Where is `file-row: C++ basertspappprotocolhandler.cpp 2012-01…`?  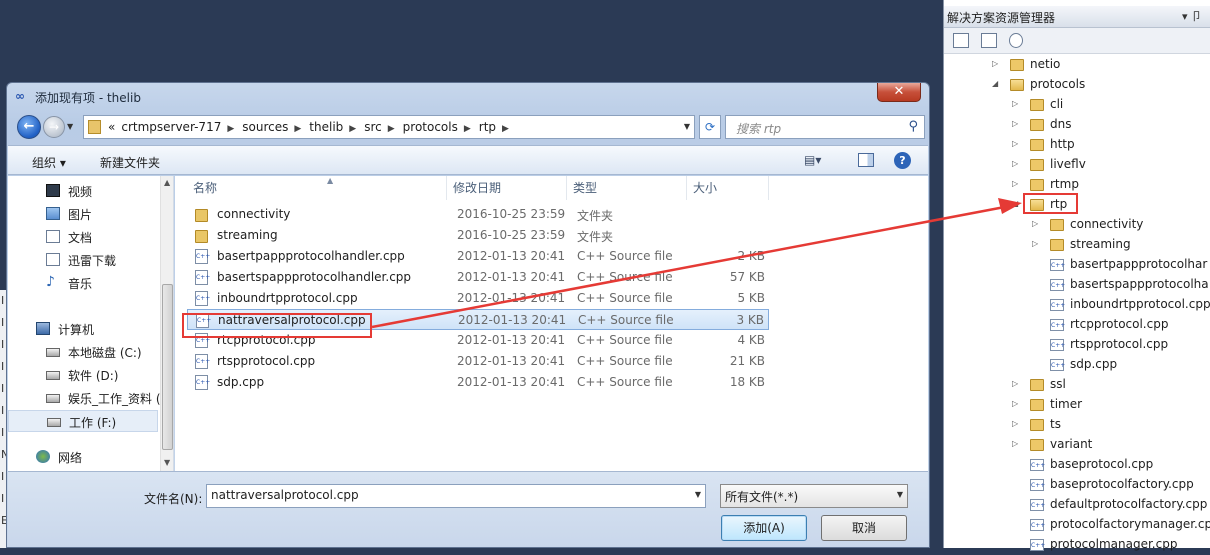
file-row: C++ basertspappprotocolhandler.cpp 2012-01… is located at coordinates (478, 277).